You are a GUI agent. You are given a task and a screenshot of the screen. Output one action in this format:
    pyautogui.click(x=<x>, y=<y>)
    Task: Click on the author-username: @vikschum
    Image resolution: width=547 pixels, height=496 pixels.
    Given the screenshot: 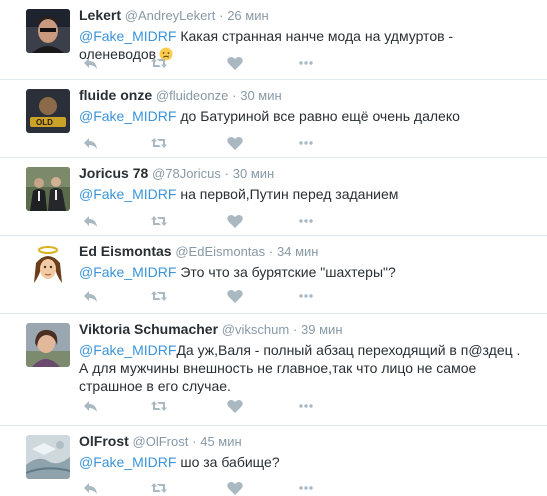 What is the action you would take?
    pyautogui.click(x=255, y=329)
    